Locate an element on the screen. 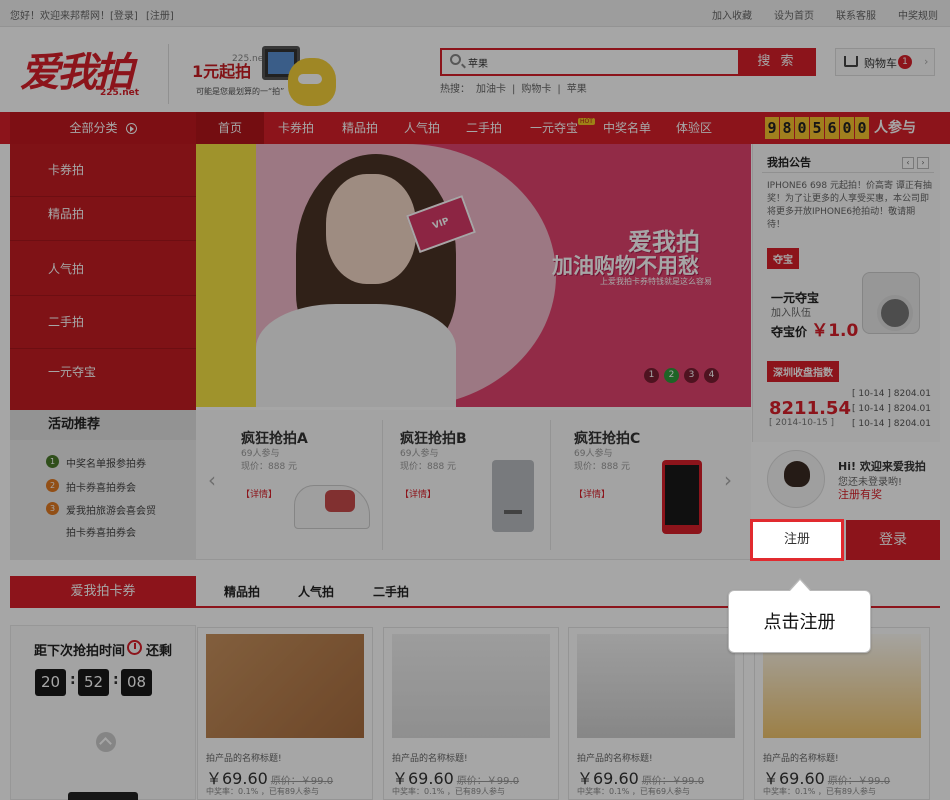 Image resolution: width=950 pixels, height=800 pixels. card-meta: 中奖率：0.1% ，已有69人参与 is located at coordinates (634, 791).